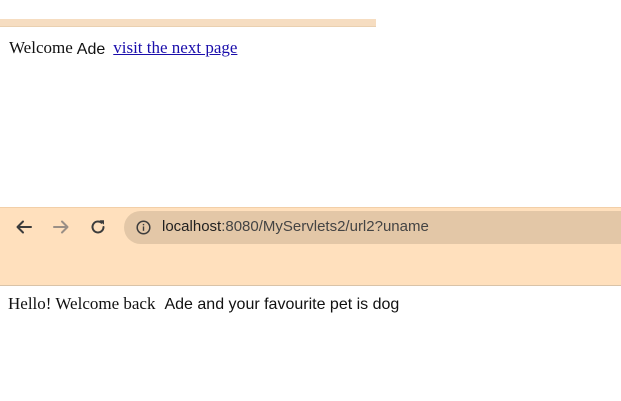  What do you see at coordinates (188, 23) in the screenshot?
I see `page-top-border` at bounding box center [188, 23].